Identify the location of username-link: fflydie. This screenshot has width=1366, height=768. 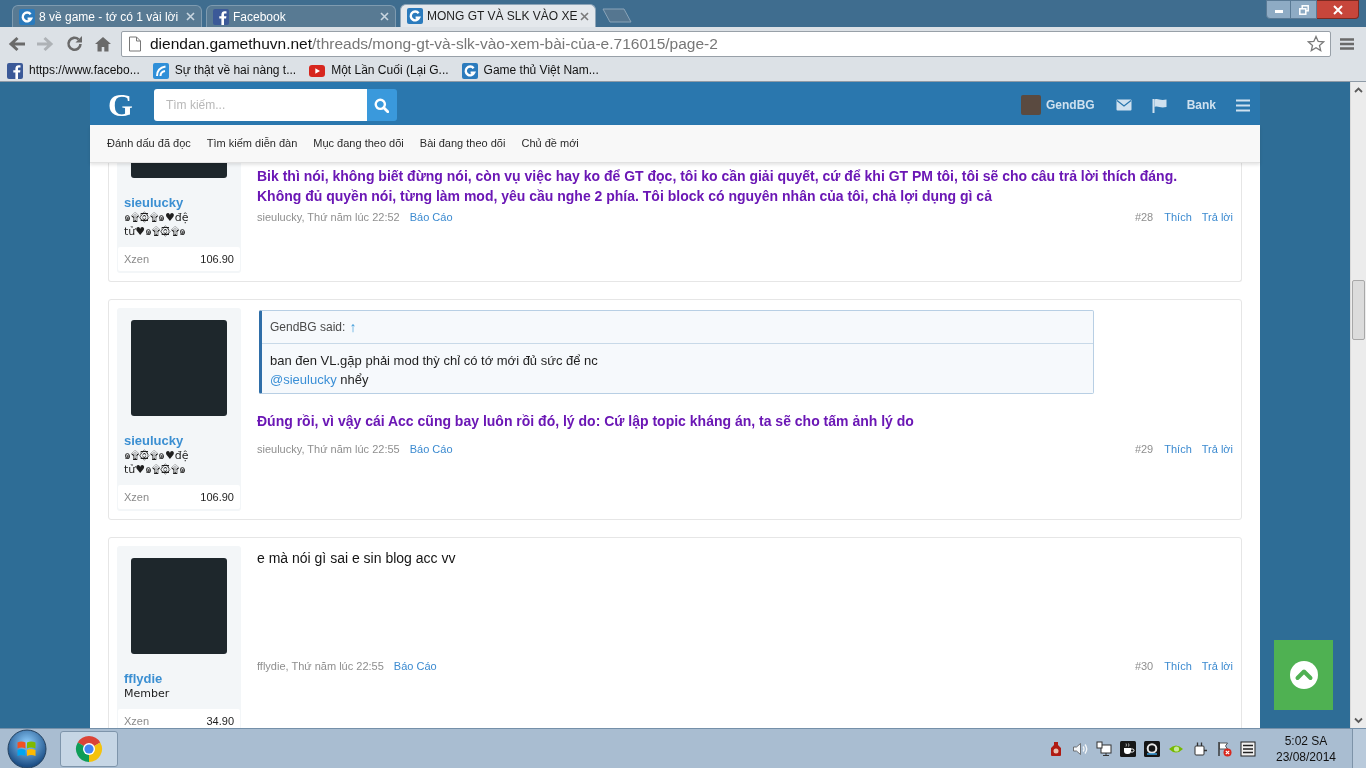
(179, 679).